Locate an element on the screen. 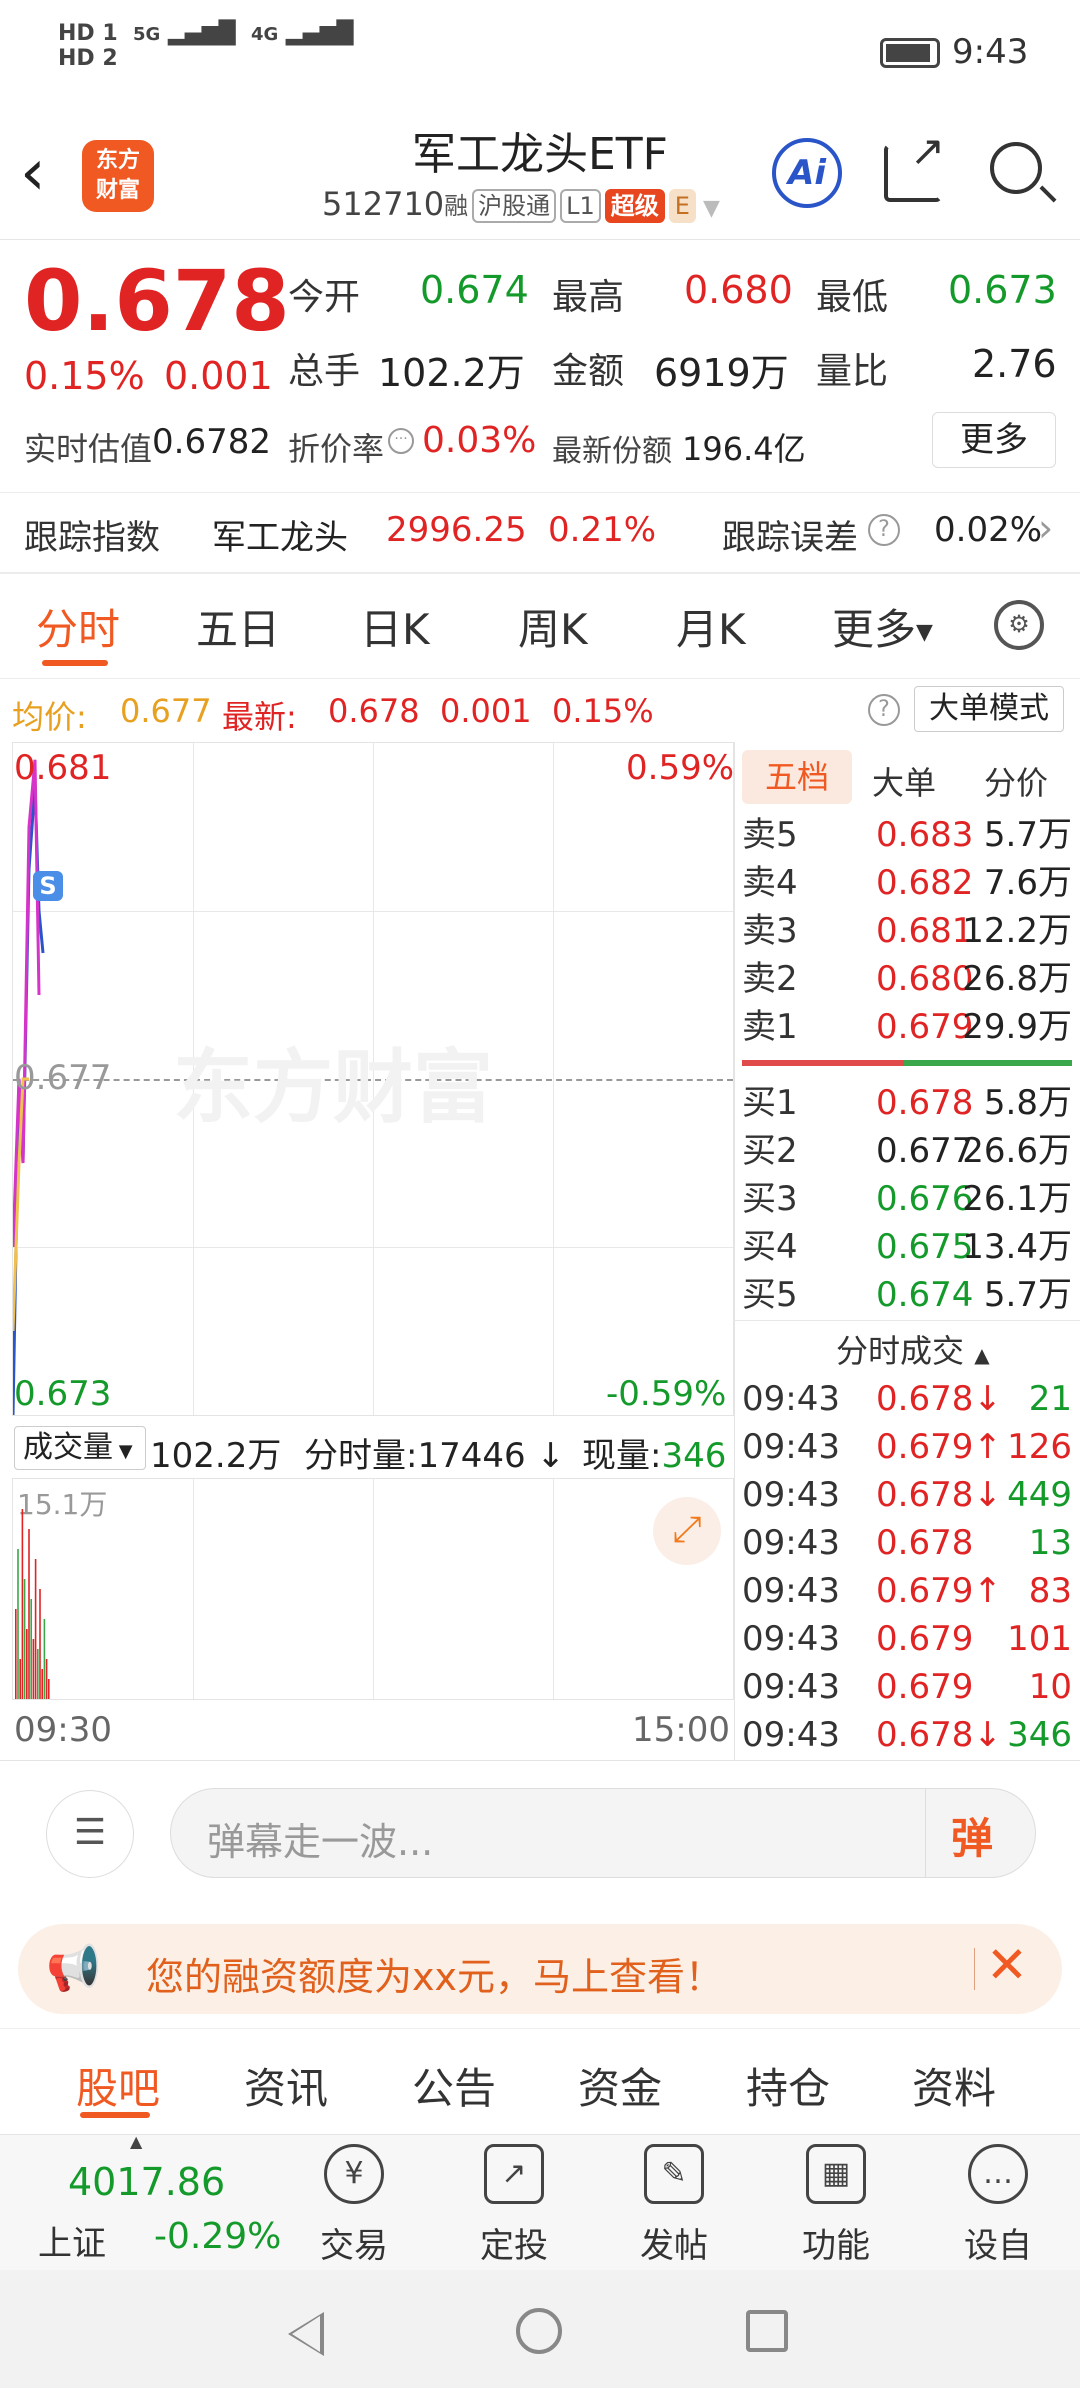 The height and width of the screenshot is (2388, 1080). stock-code-row: 512710融 沪股通 L1 超级 E ▼ is located at coordinates (521, 204).